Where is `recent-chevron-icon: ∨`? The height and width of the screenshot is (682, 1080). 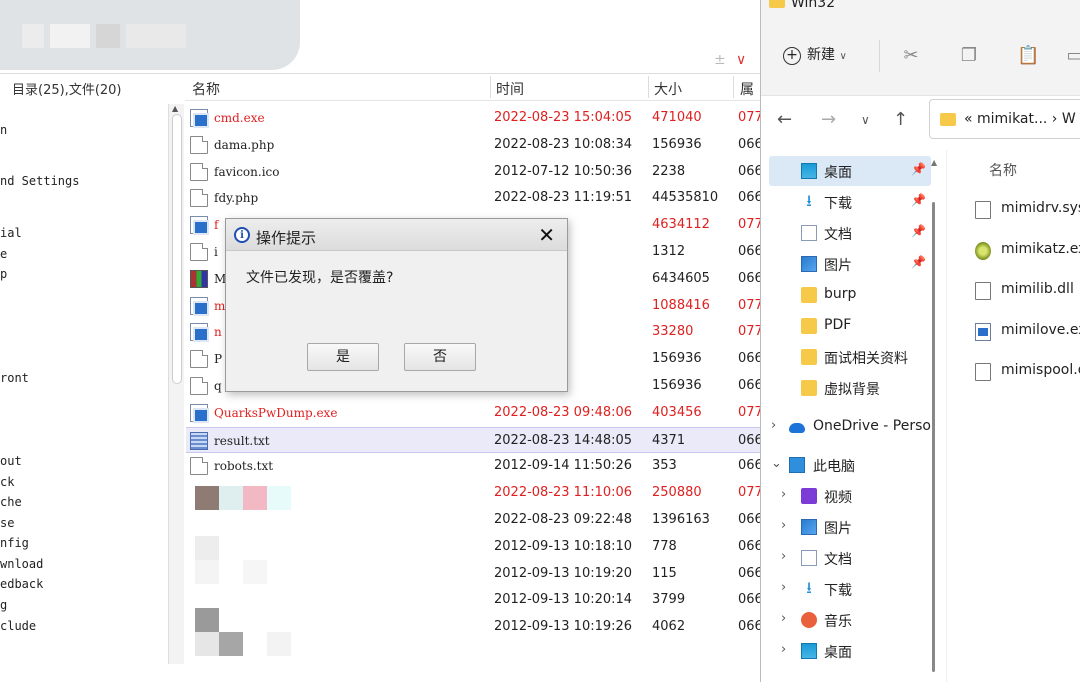 recent-chevron-icon: ∨ is located at coordinates (865, 120).